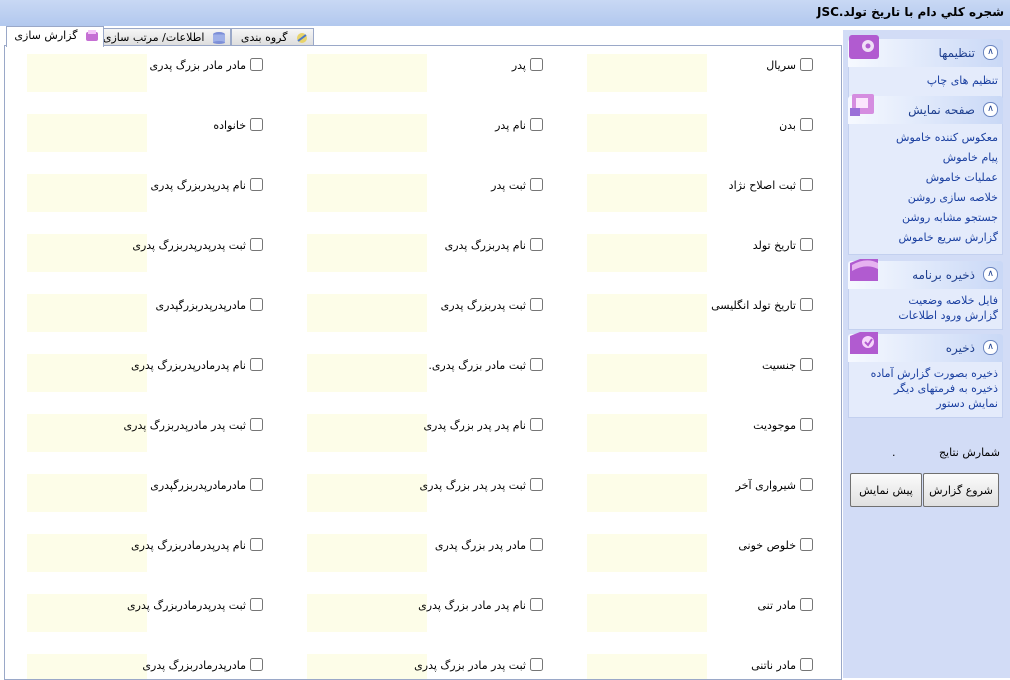 Image resolution: width=1010 pixels, height=680 pixels. What do you see at coordinates (198, 485) in the screenshot?
I see `field-label: مادرمادرپدربزرگپدری` at bounding box center [198, 485].